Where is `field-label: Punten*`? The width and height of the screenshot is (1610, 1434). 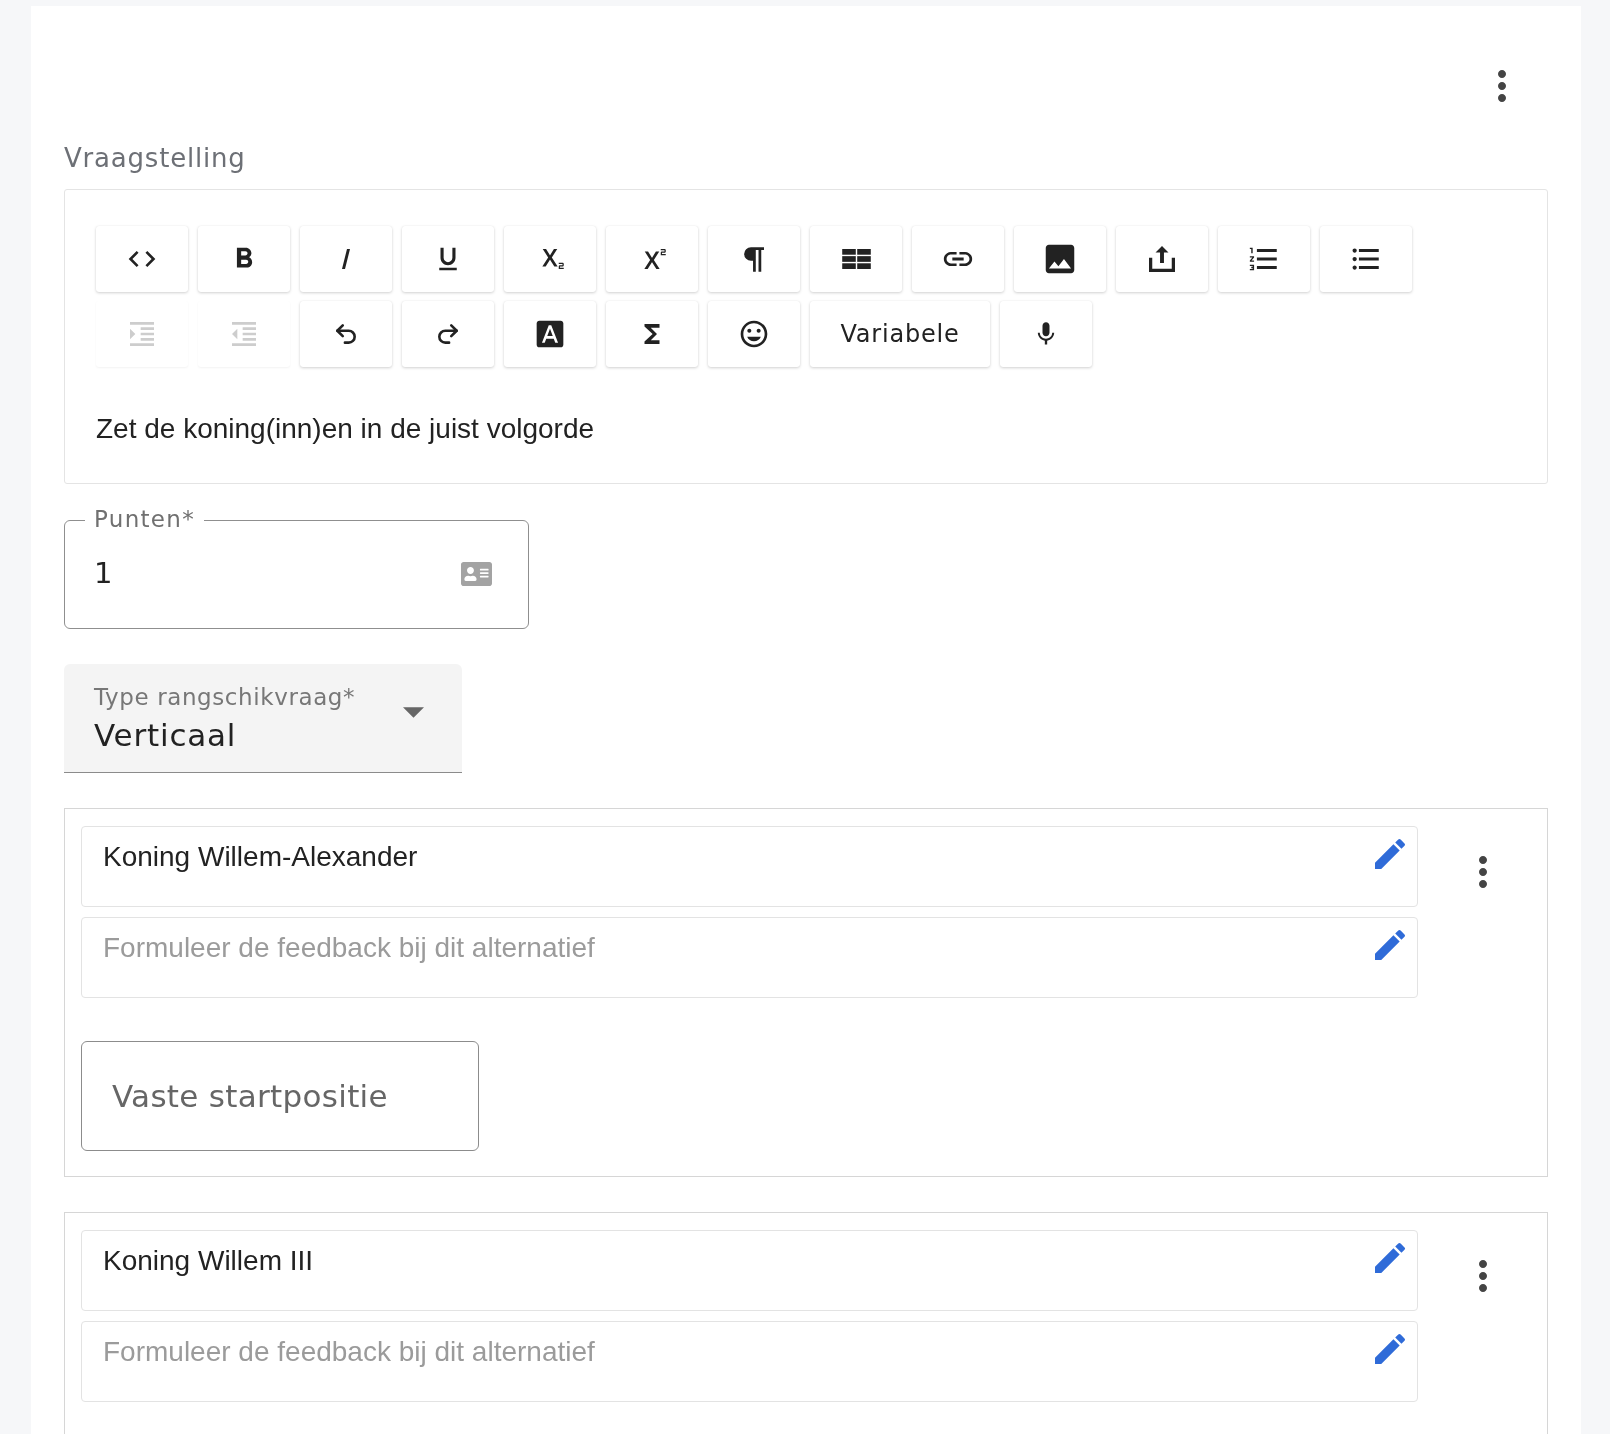 field-label: Punten* is located at coordinates (144, 519).